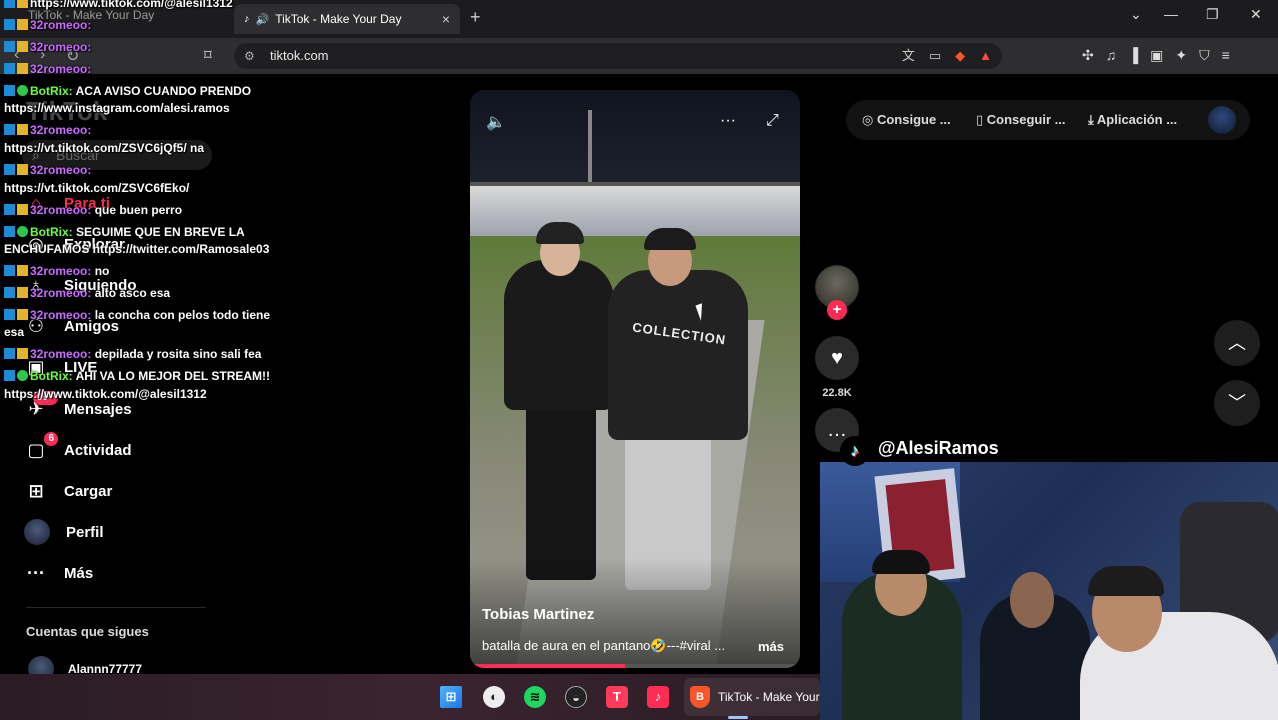  What do you see at coordinates (79, 573) in the screenshot?
I see `sidebar-item-label: Más` at bounding box center [79, 573].